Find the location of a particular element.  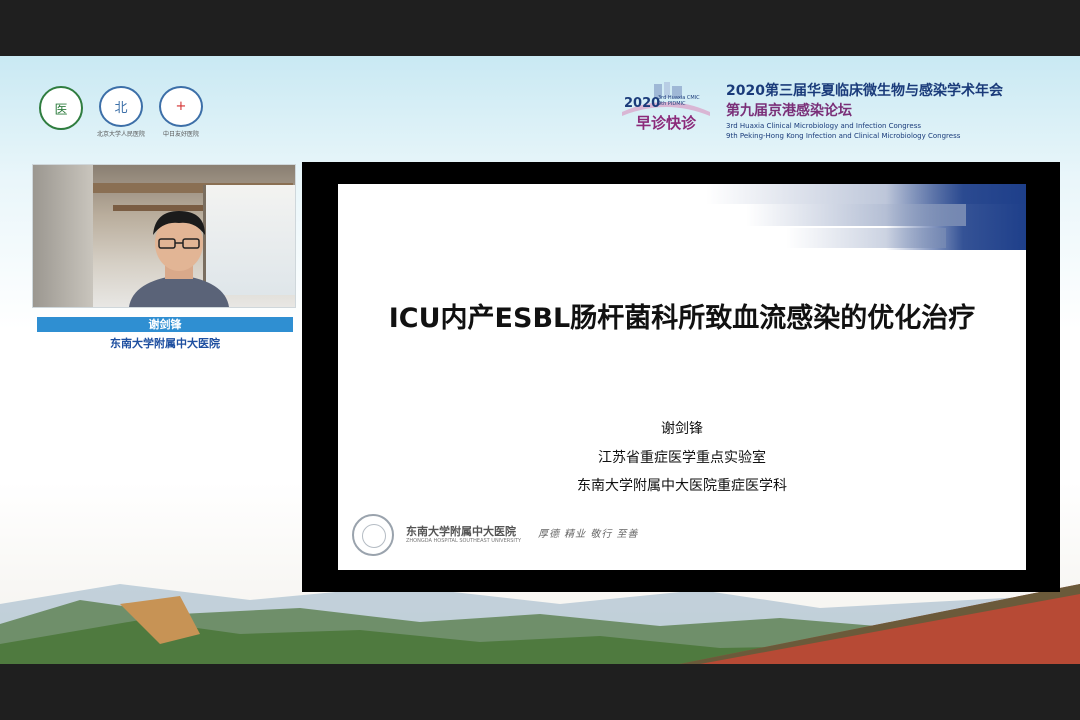

china-japan-friendship-hospital-seal-icon: + is located at coordinates (181, 106).